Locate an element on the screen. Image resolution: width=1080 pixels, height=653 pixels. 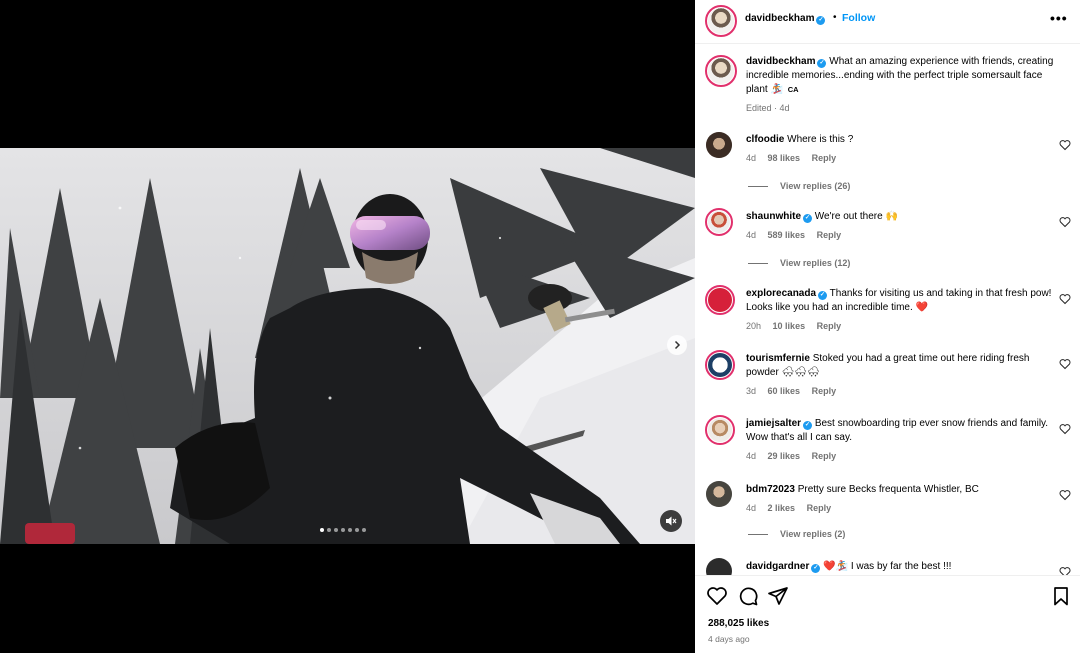
author-avatar is located at coordinates (721, 21).